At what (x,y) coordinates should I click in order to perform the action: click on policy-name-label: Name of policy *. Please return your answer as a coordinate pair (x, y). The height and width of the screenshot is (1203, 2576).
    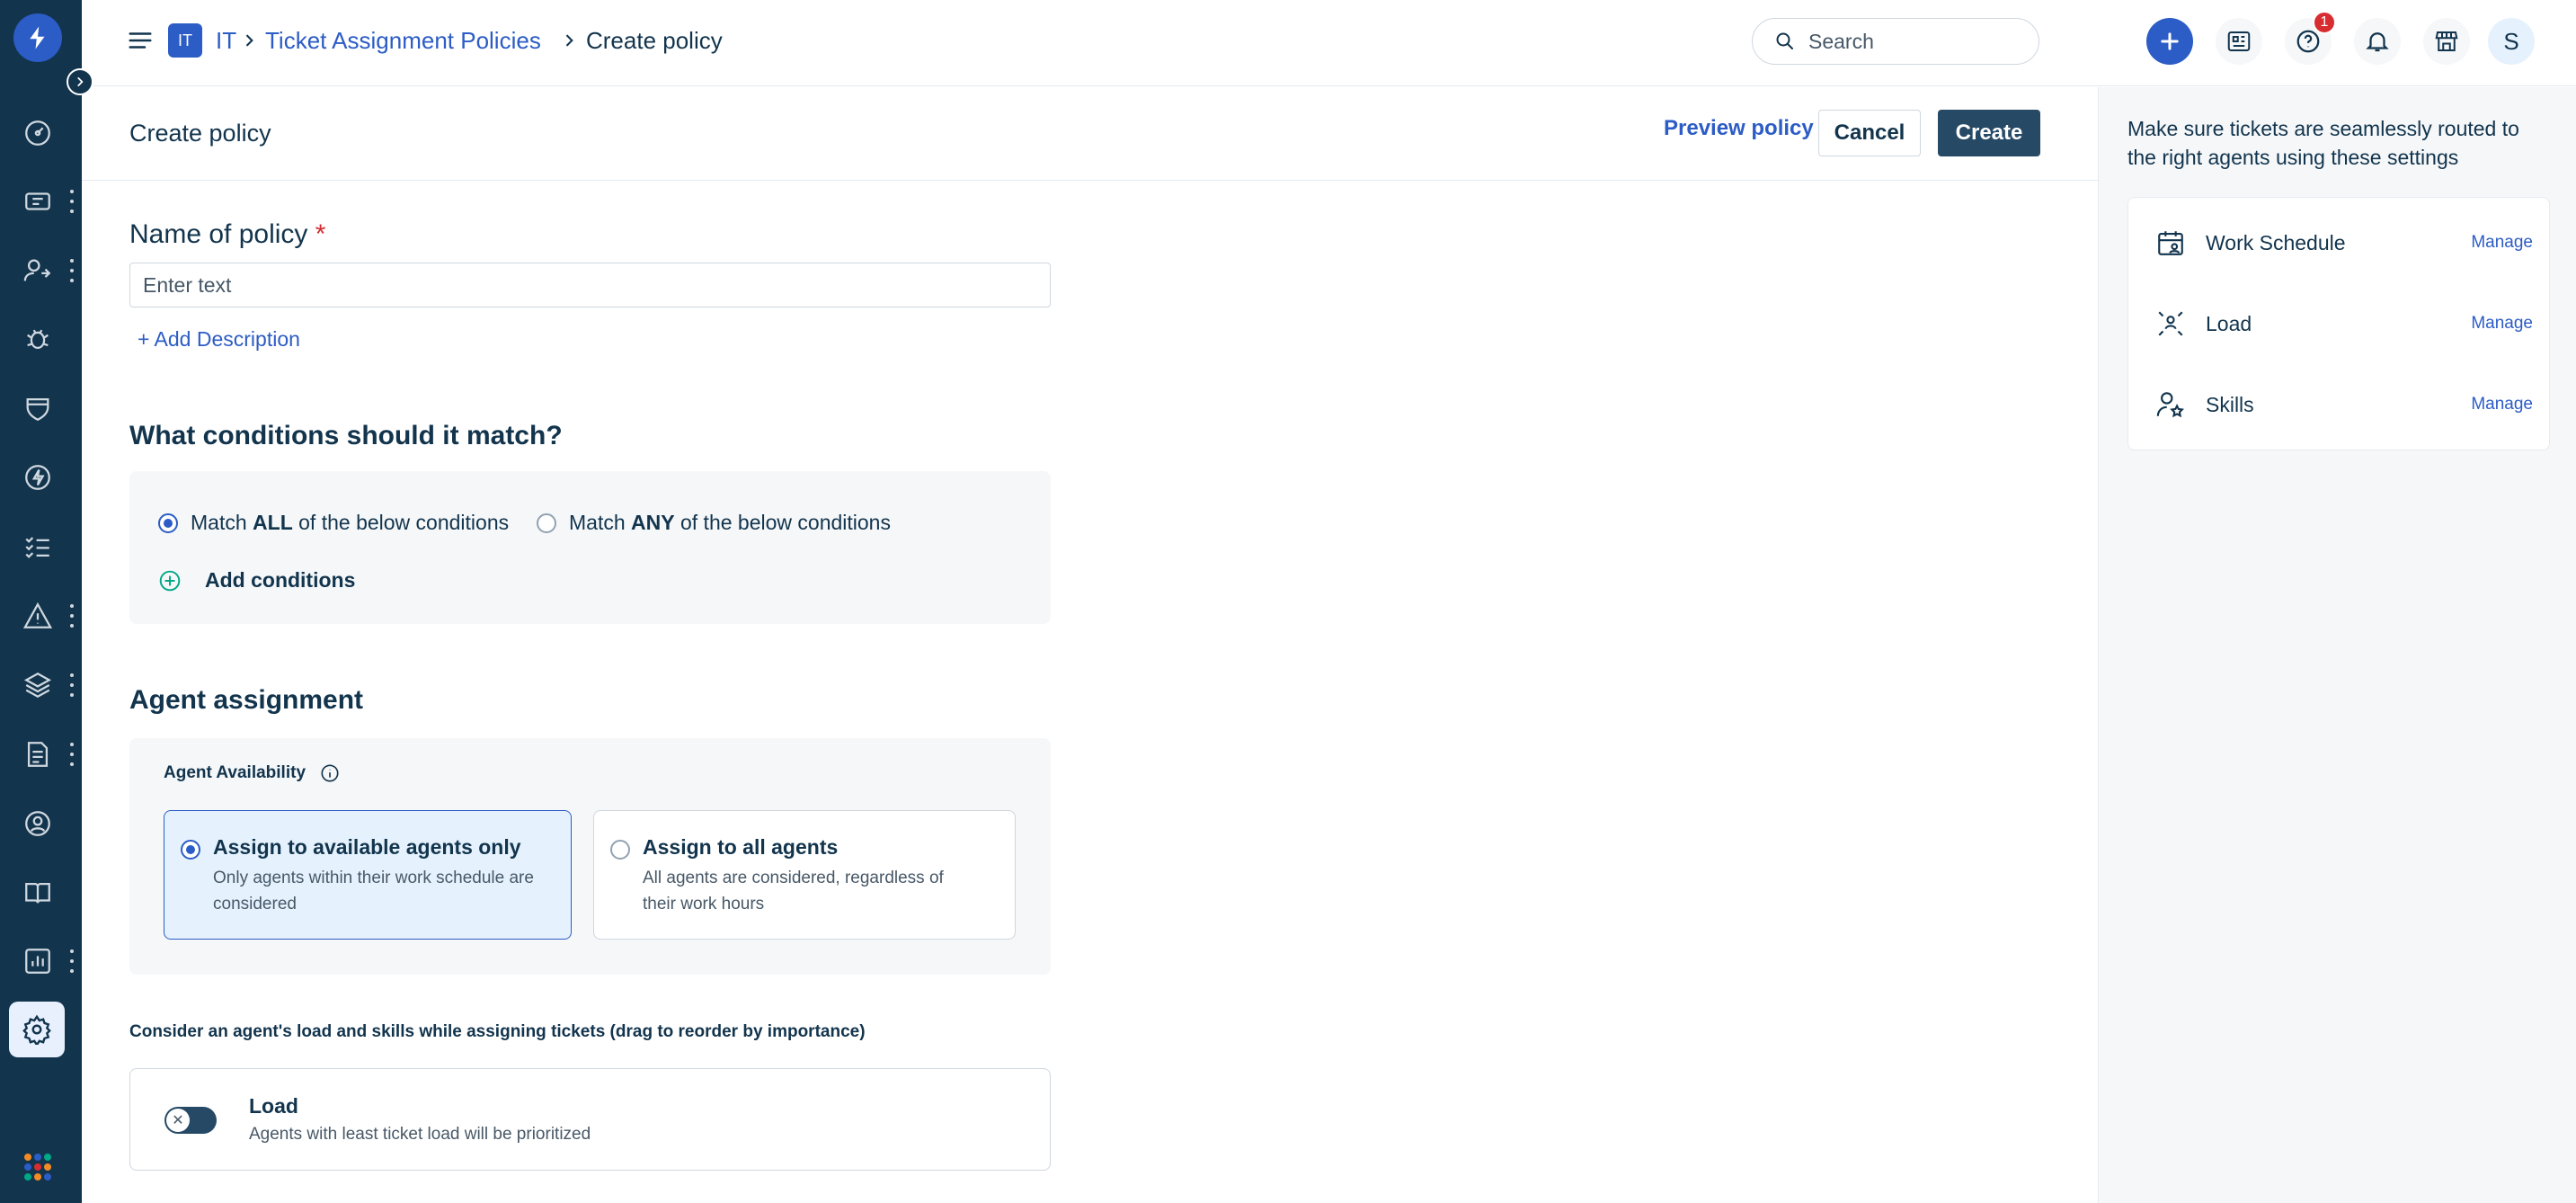
    Looking at the image, I should click on (227, 234).